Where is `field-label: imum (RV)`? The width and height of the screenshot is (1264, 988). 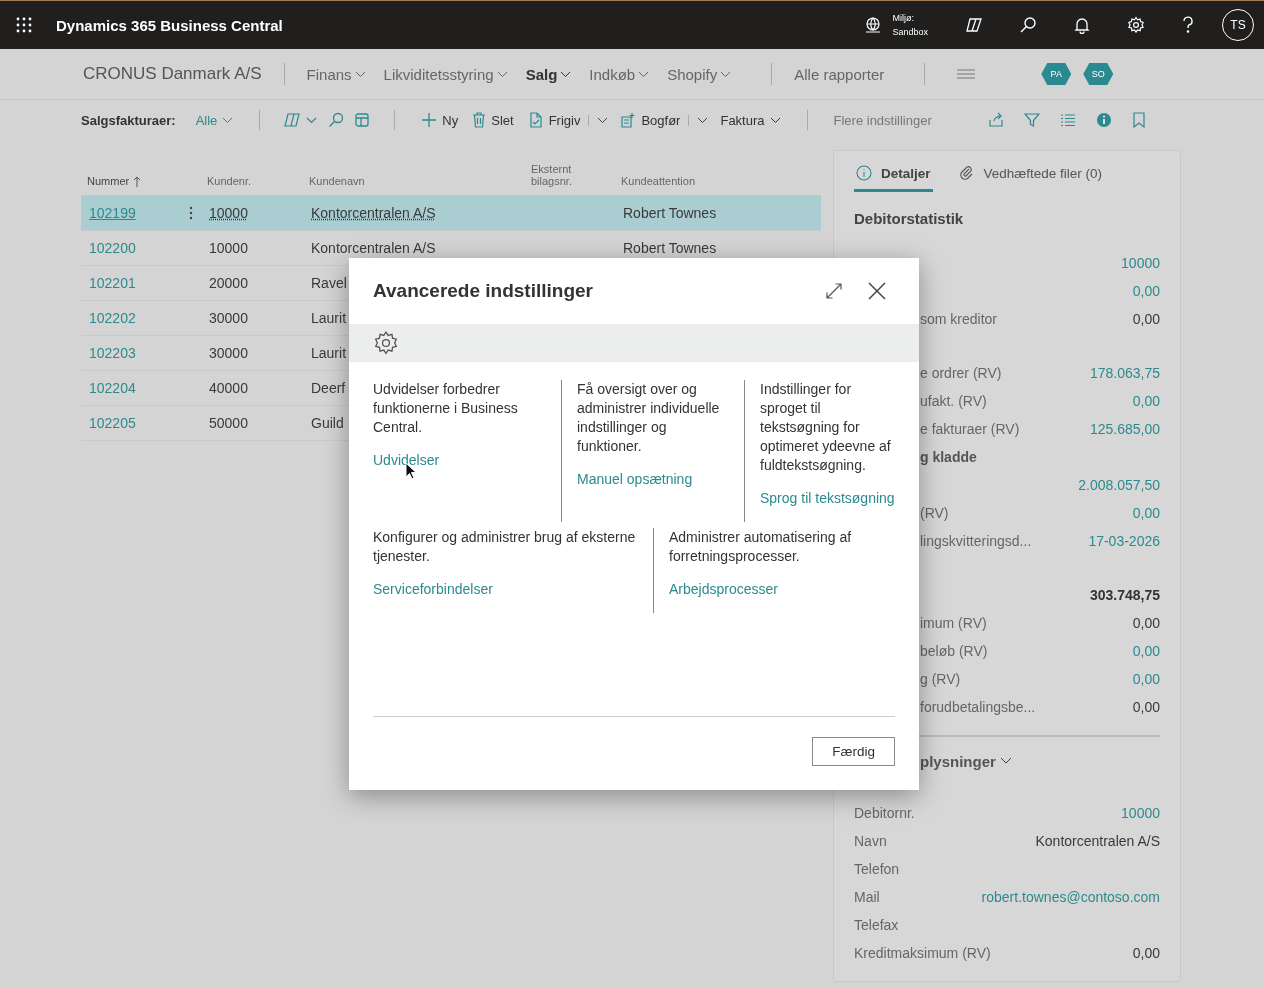
field-label: imum (RV) is located at coordinates (953, 623).